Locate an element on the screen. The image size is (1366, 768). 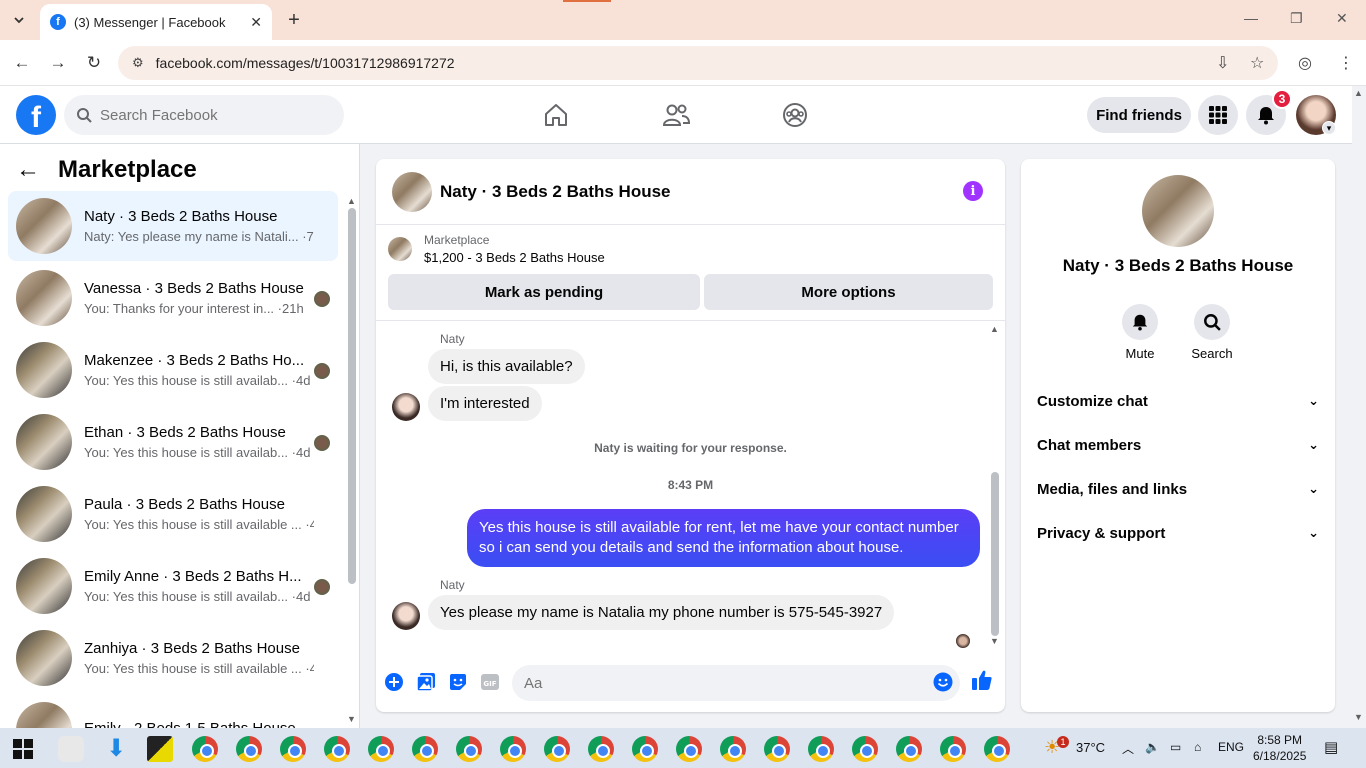
message-input is located at coordinates (736, 683).